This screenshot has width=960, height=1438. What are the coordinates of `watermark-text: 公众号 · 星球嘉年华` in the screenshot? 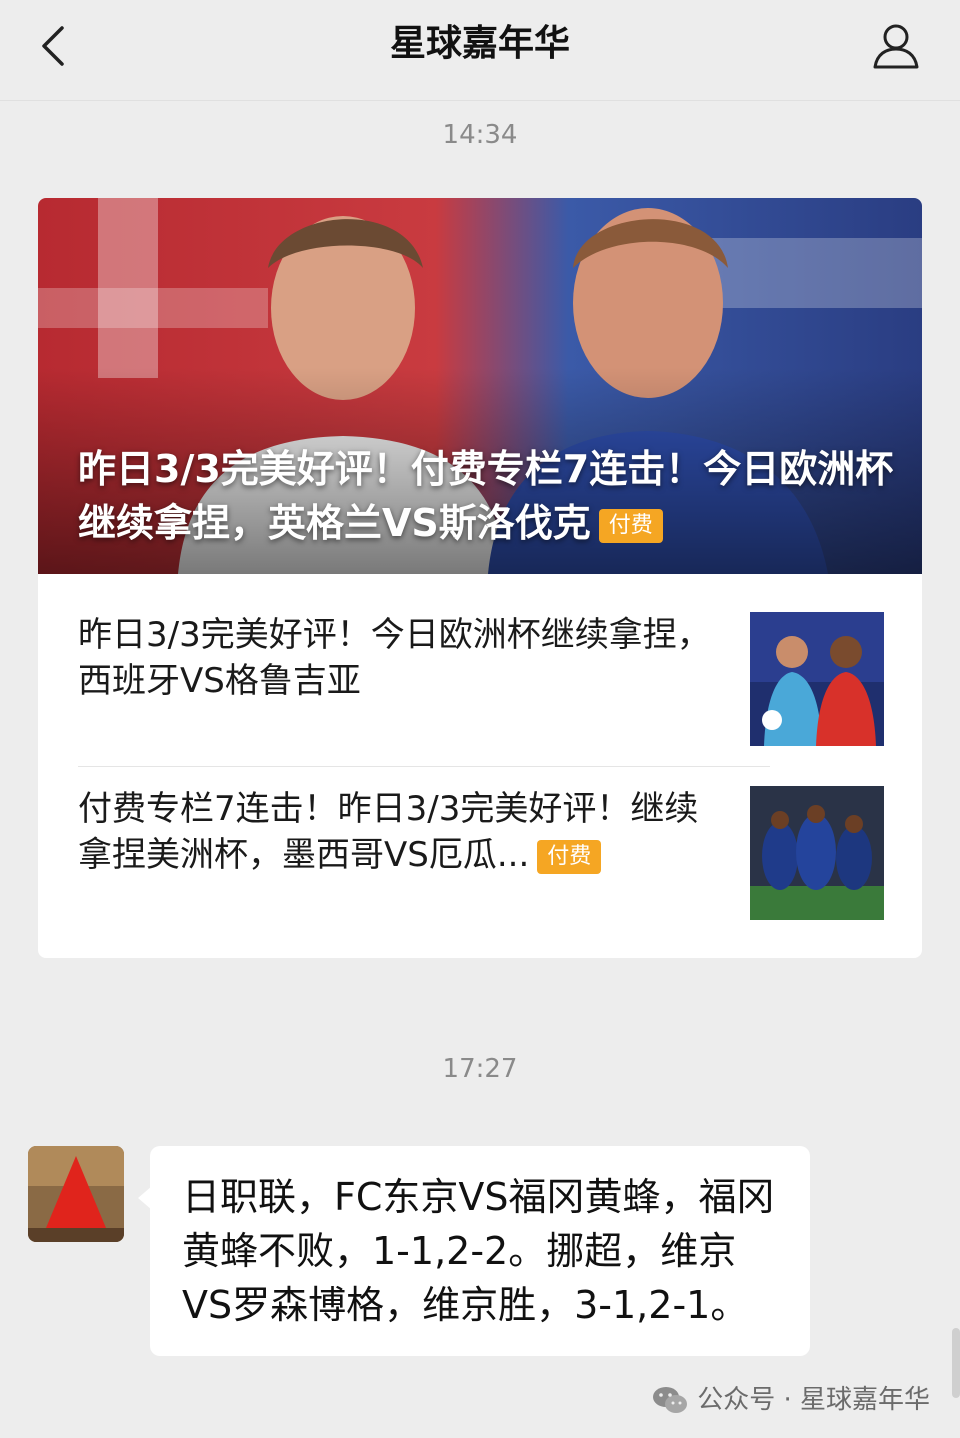 It's located at (813, 1400).